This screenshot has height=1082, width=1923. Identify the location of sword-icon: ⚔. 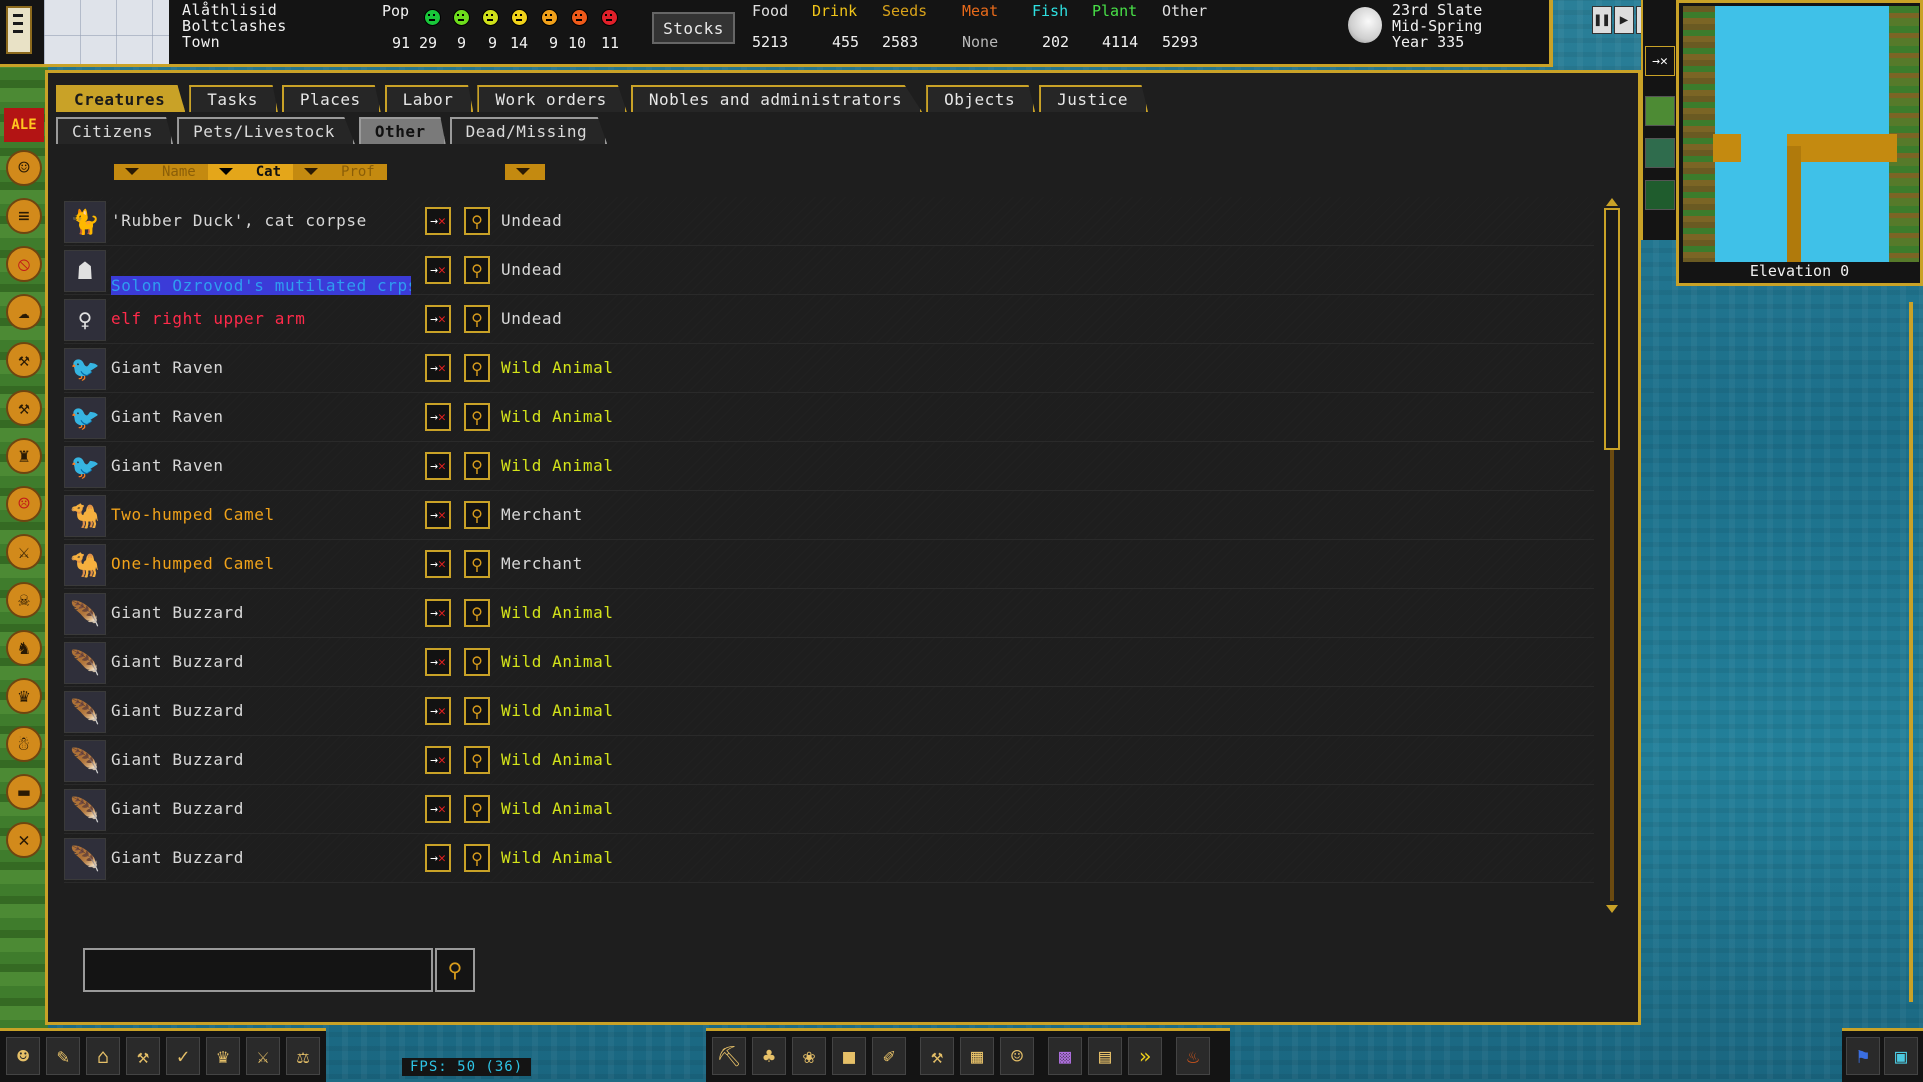
(24, 552).